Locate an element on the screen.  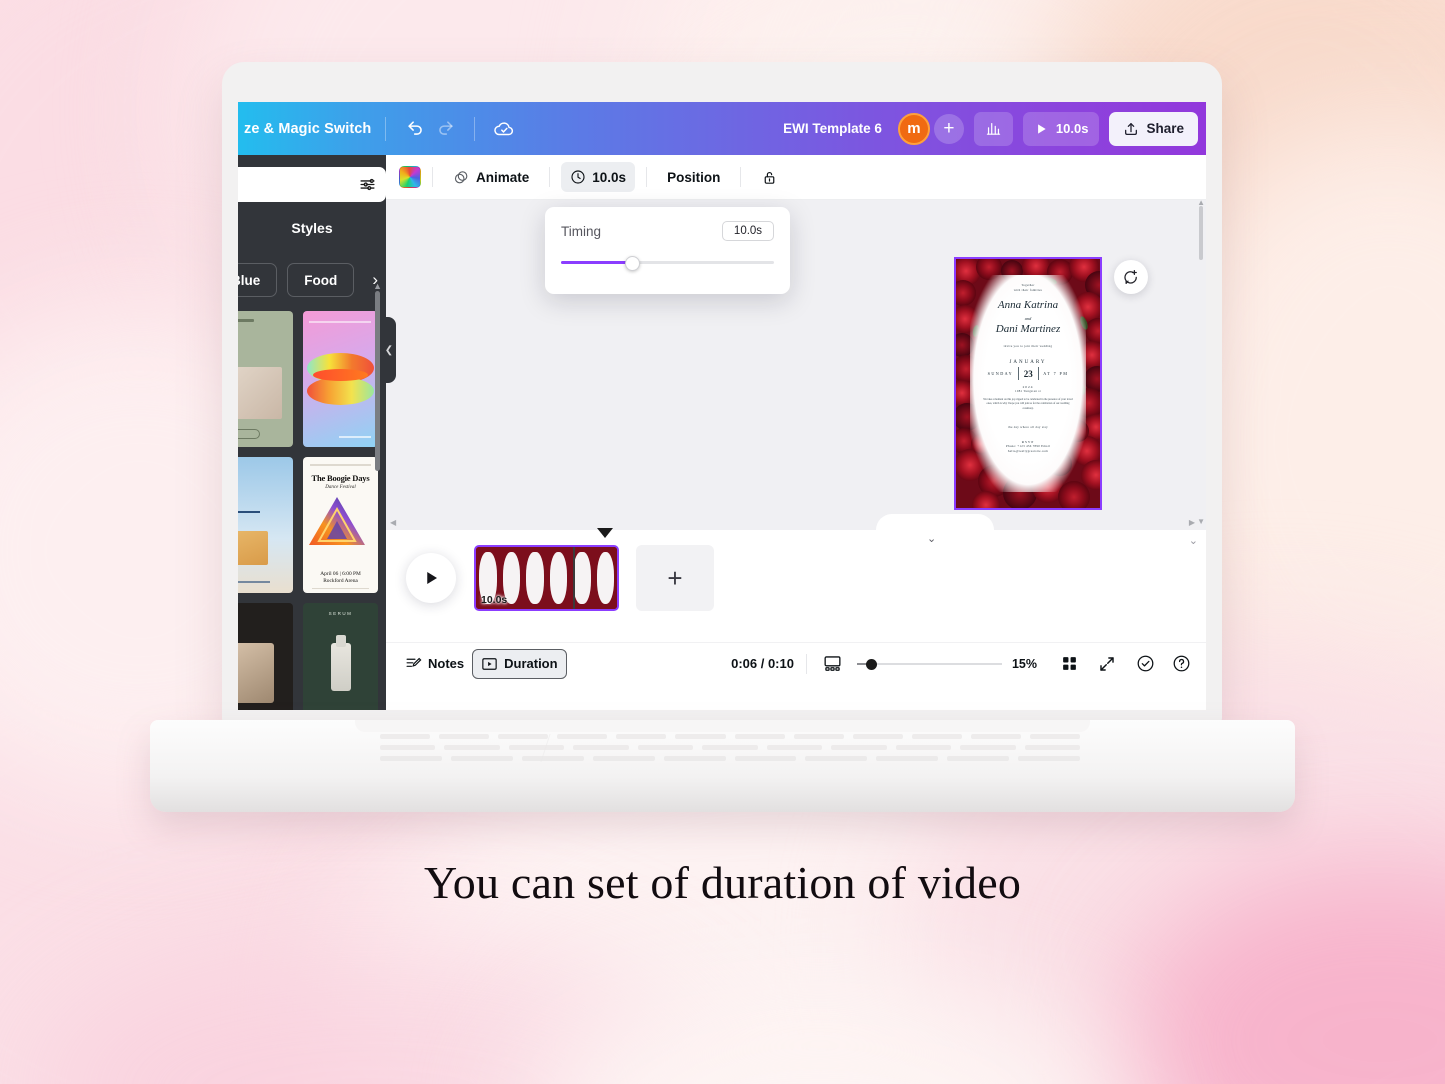
current-page-caret-icon is located at coordinates (605, 533).